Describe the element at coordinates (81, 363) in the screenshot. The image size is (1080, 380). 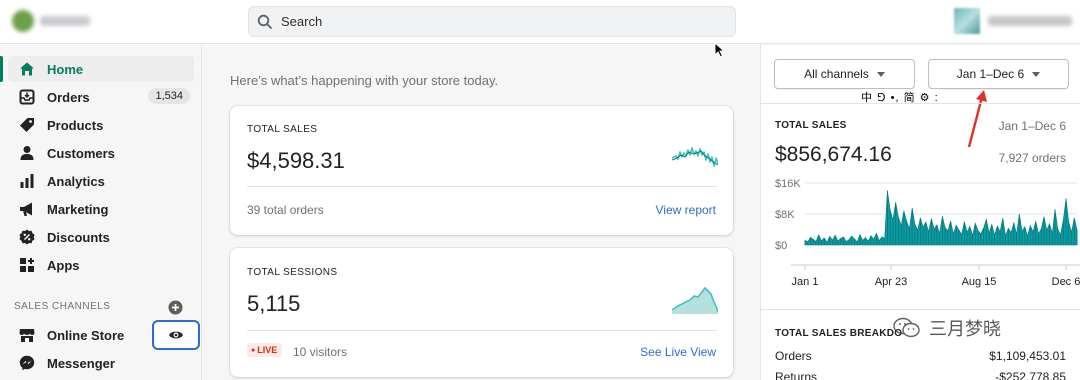
I see `sidebar-item-label: Messenger` at that location.